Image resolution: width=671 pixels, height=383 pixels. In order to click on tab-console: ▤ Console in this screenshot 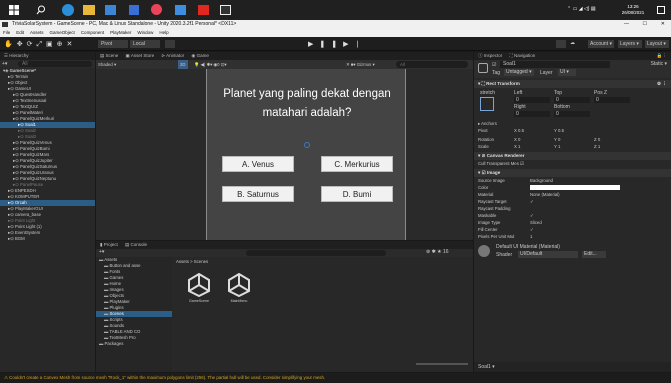, I will do `click(136, 245)`.